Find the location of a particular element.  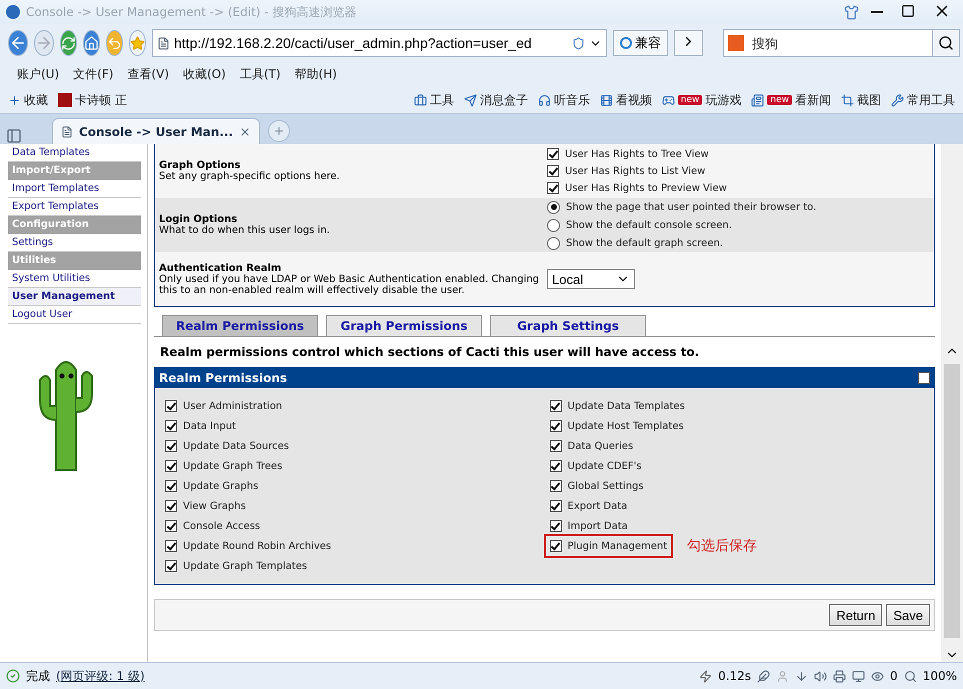

favorite-item: 工具 is located at coordinates (434, 100).